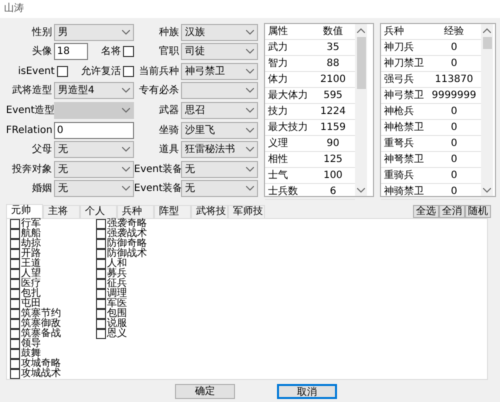 This screenshot has height=402, width=500. Describe the element at coordinates (71, 51) in the screenshot. I see `input-field: 18` at that location.